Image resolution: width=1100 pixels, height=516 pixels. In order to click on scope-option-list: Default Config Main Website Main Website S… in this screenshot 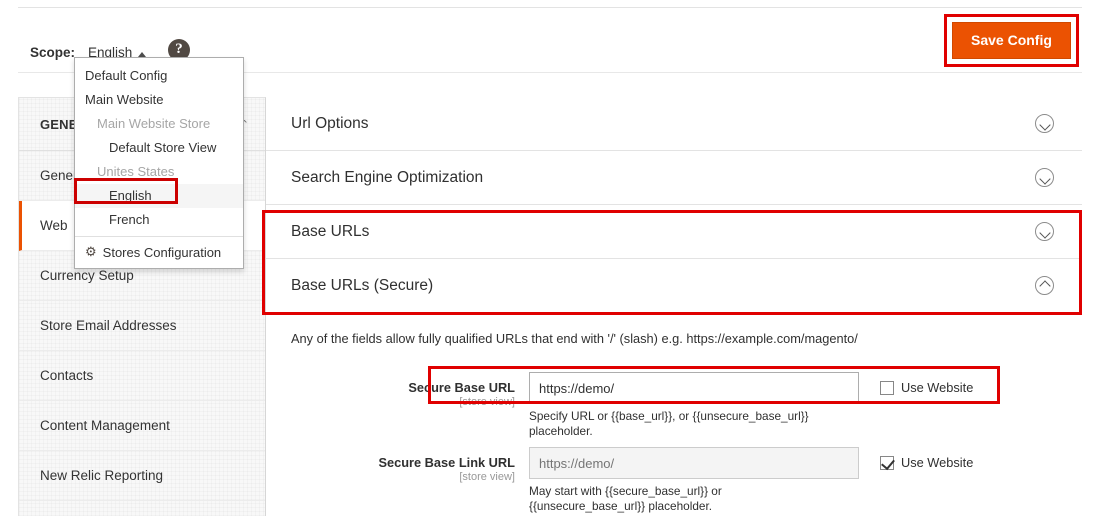, I will do `click(159, 148)`.